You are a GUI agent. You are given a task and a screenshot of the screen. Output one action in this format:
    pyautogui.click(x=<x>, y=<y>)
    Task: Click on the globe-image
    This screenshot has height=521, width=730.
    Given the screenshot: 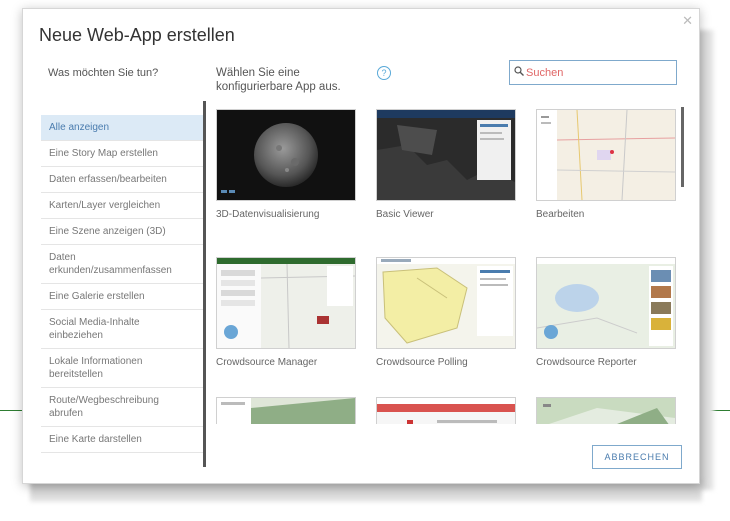 What is the action you would take?
    pyautogui.click(x=269, y=158)
    